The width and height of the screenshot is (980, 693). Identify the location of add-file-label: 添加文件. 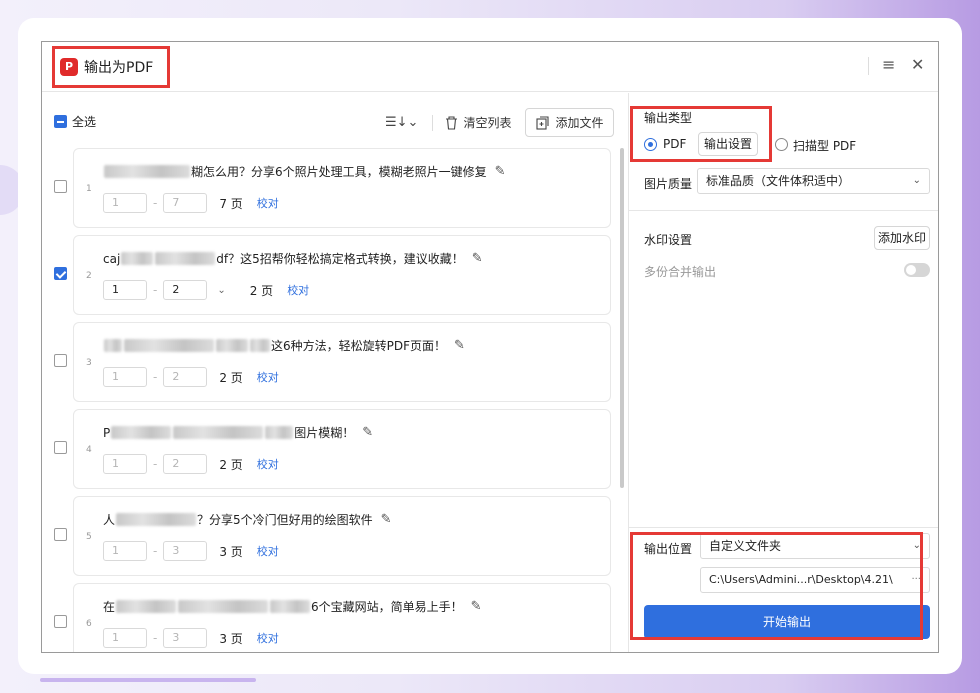
(579, 123).